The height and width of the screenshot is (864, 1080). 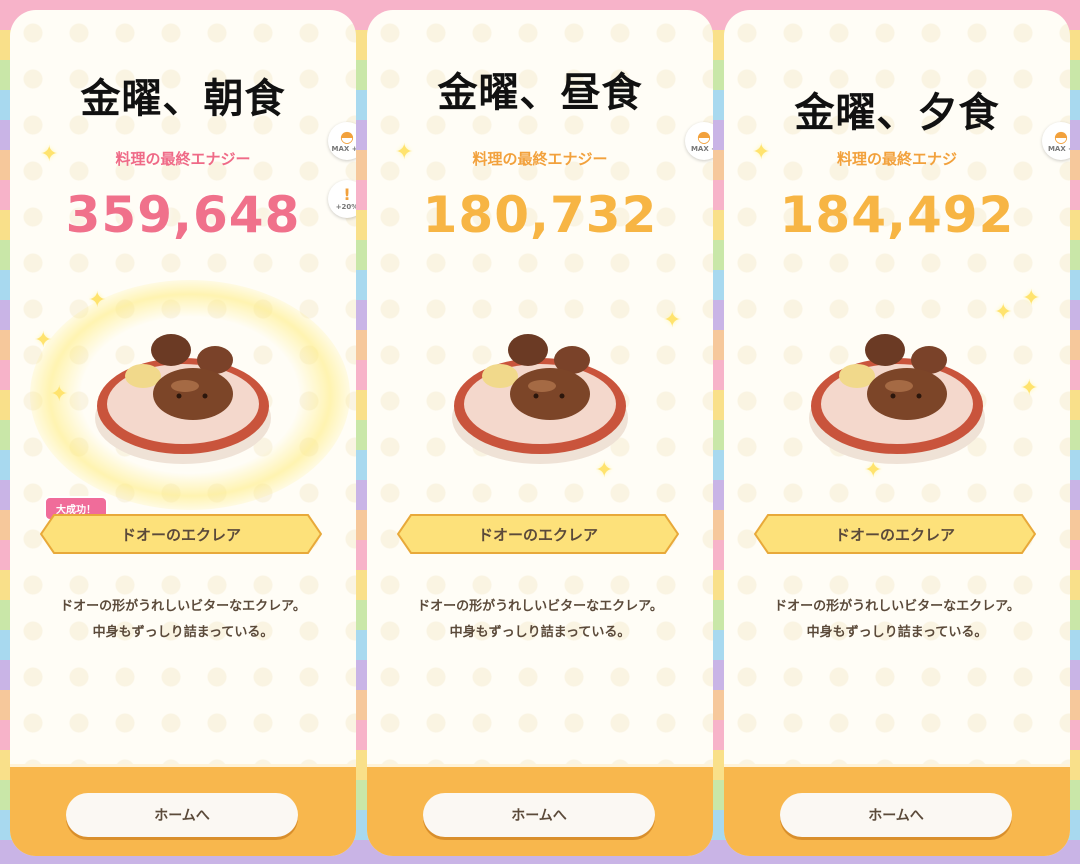 What do you see at coordinates (540, 93) in the screenshot?
I see `meal-title: 金曜、昼食` at bounding box center [540, 93].